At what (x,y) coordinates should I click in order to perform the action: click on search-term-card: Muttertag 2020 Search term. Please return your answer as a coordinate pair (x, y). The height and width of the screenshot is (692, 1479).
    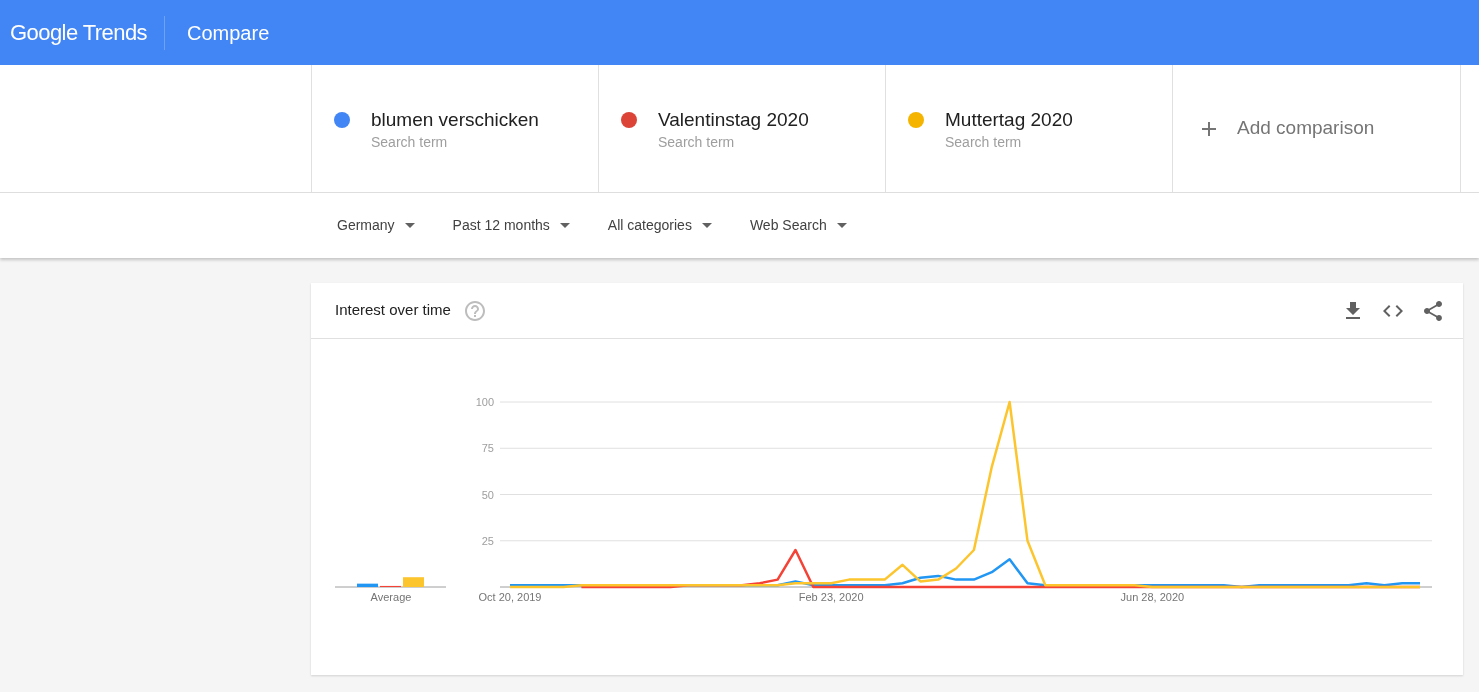
    Looking at the image, I should click on (1028, 128).